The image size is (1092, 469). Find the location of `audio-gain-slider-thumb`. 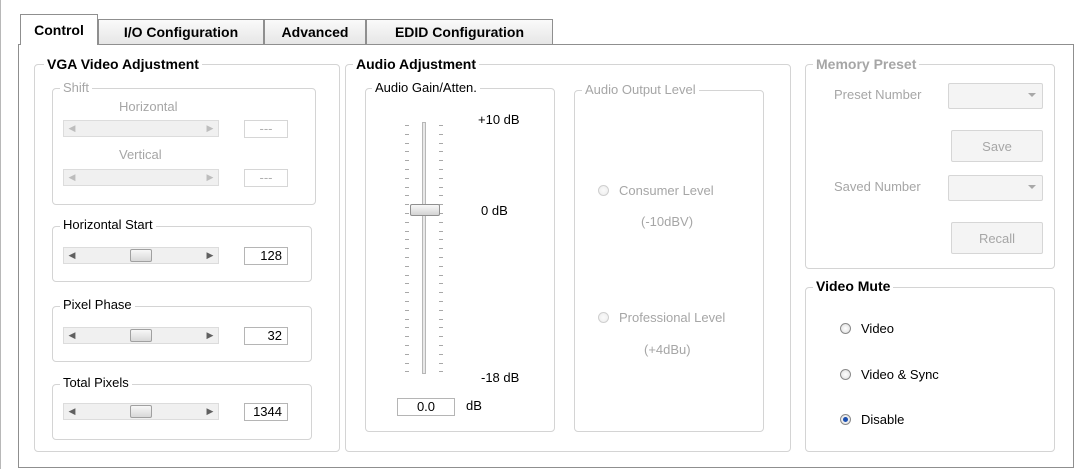

audio-gain-slider-thumb is located at coordinates (425, 210).